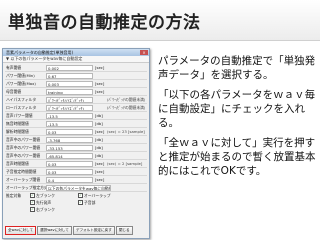  I want to click on checkbox-label: 子音部, so click(90, 202).